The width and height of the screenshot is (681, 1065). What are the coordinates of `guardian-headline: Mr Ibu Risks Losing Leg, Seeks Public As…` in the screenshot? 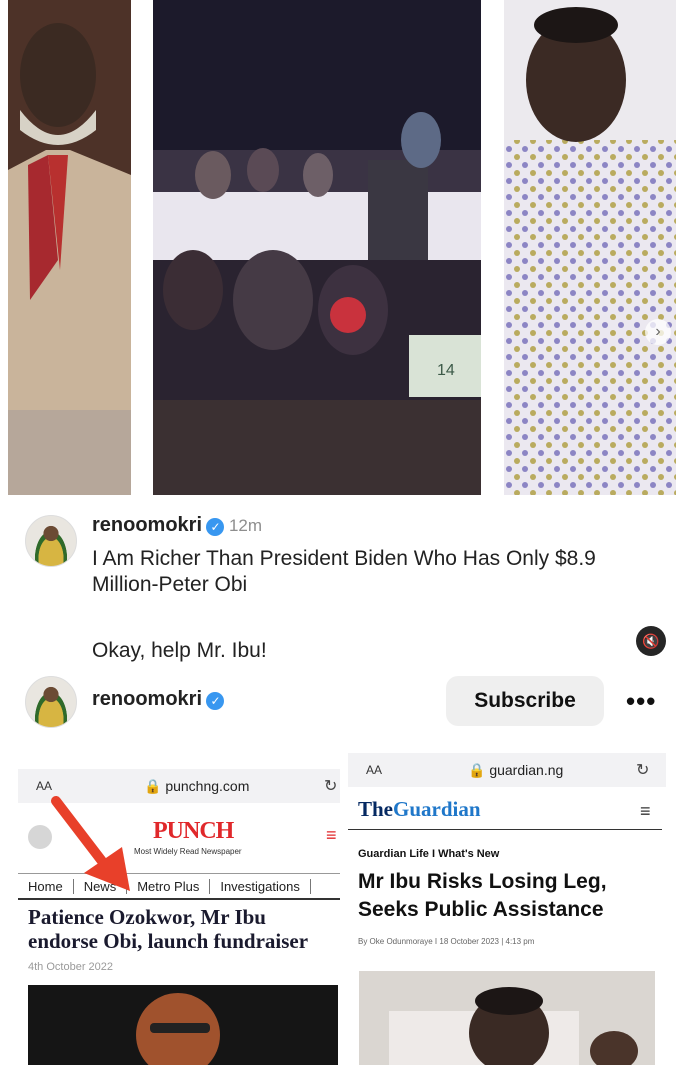 It's located at (482, 895).